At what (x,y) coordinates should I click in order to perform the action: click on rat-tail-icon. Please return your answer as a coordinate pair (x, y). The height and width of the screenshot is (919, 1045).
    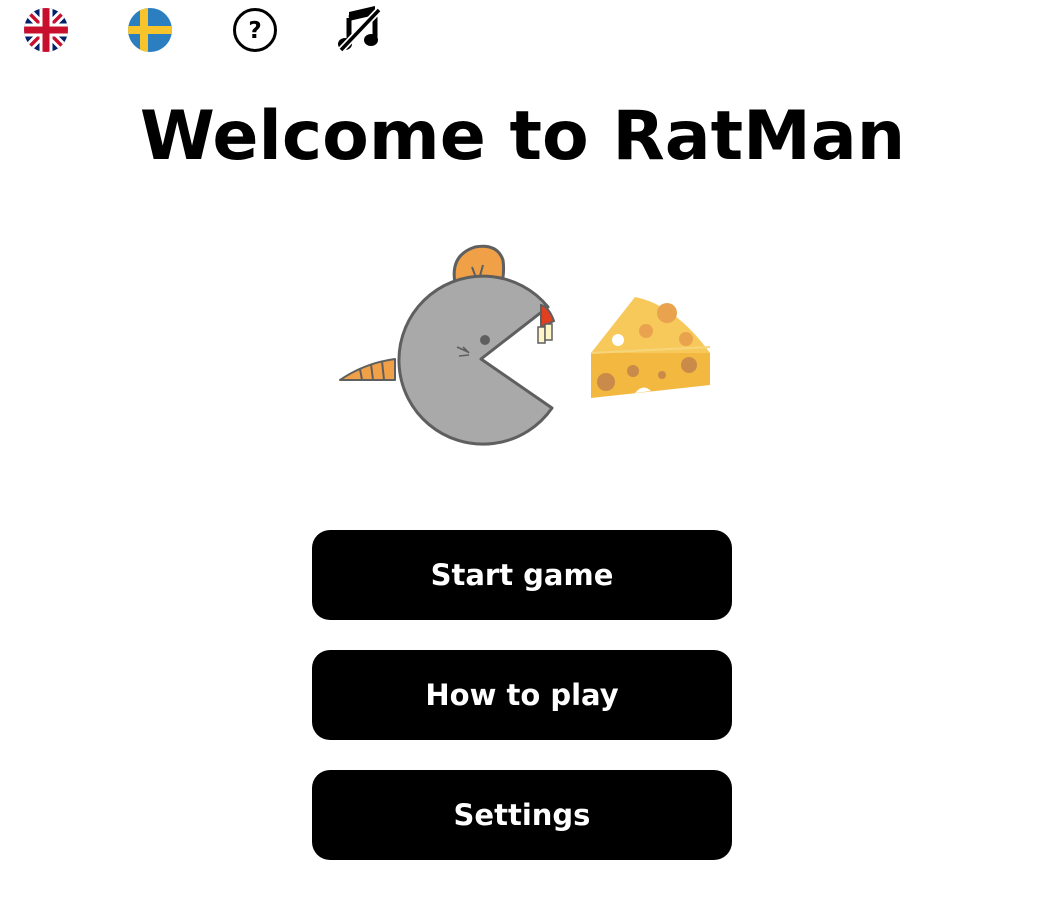
    Looking at the image, I should click on (367, 369).